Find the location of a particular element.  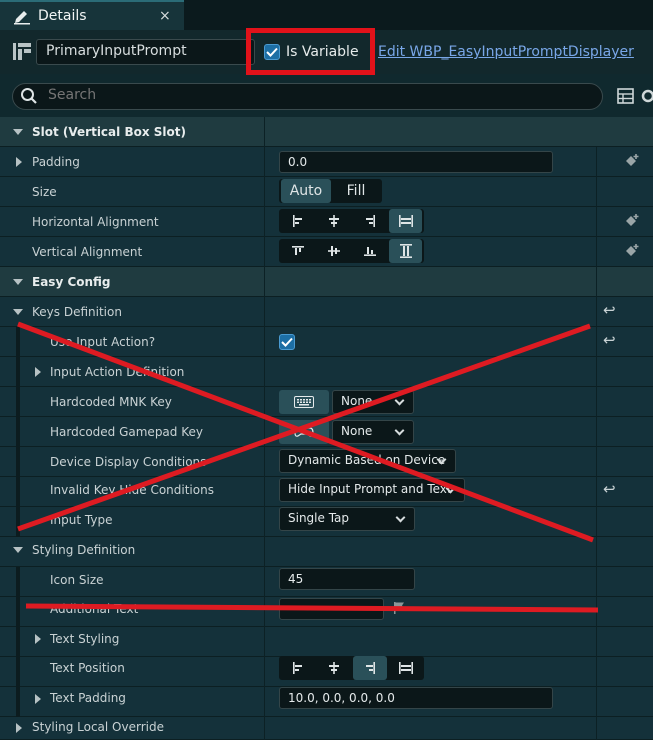

column-divider is located at coordinates (264, 428).